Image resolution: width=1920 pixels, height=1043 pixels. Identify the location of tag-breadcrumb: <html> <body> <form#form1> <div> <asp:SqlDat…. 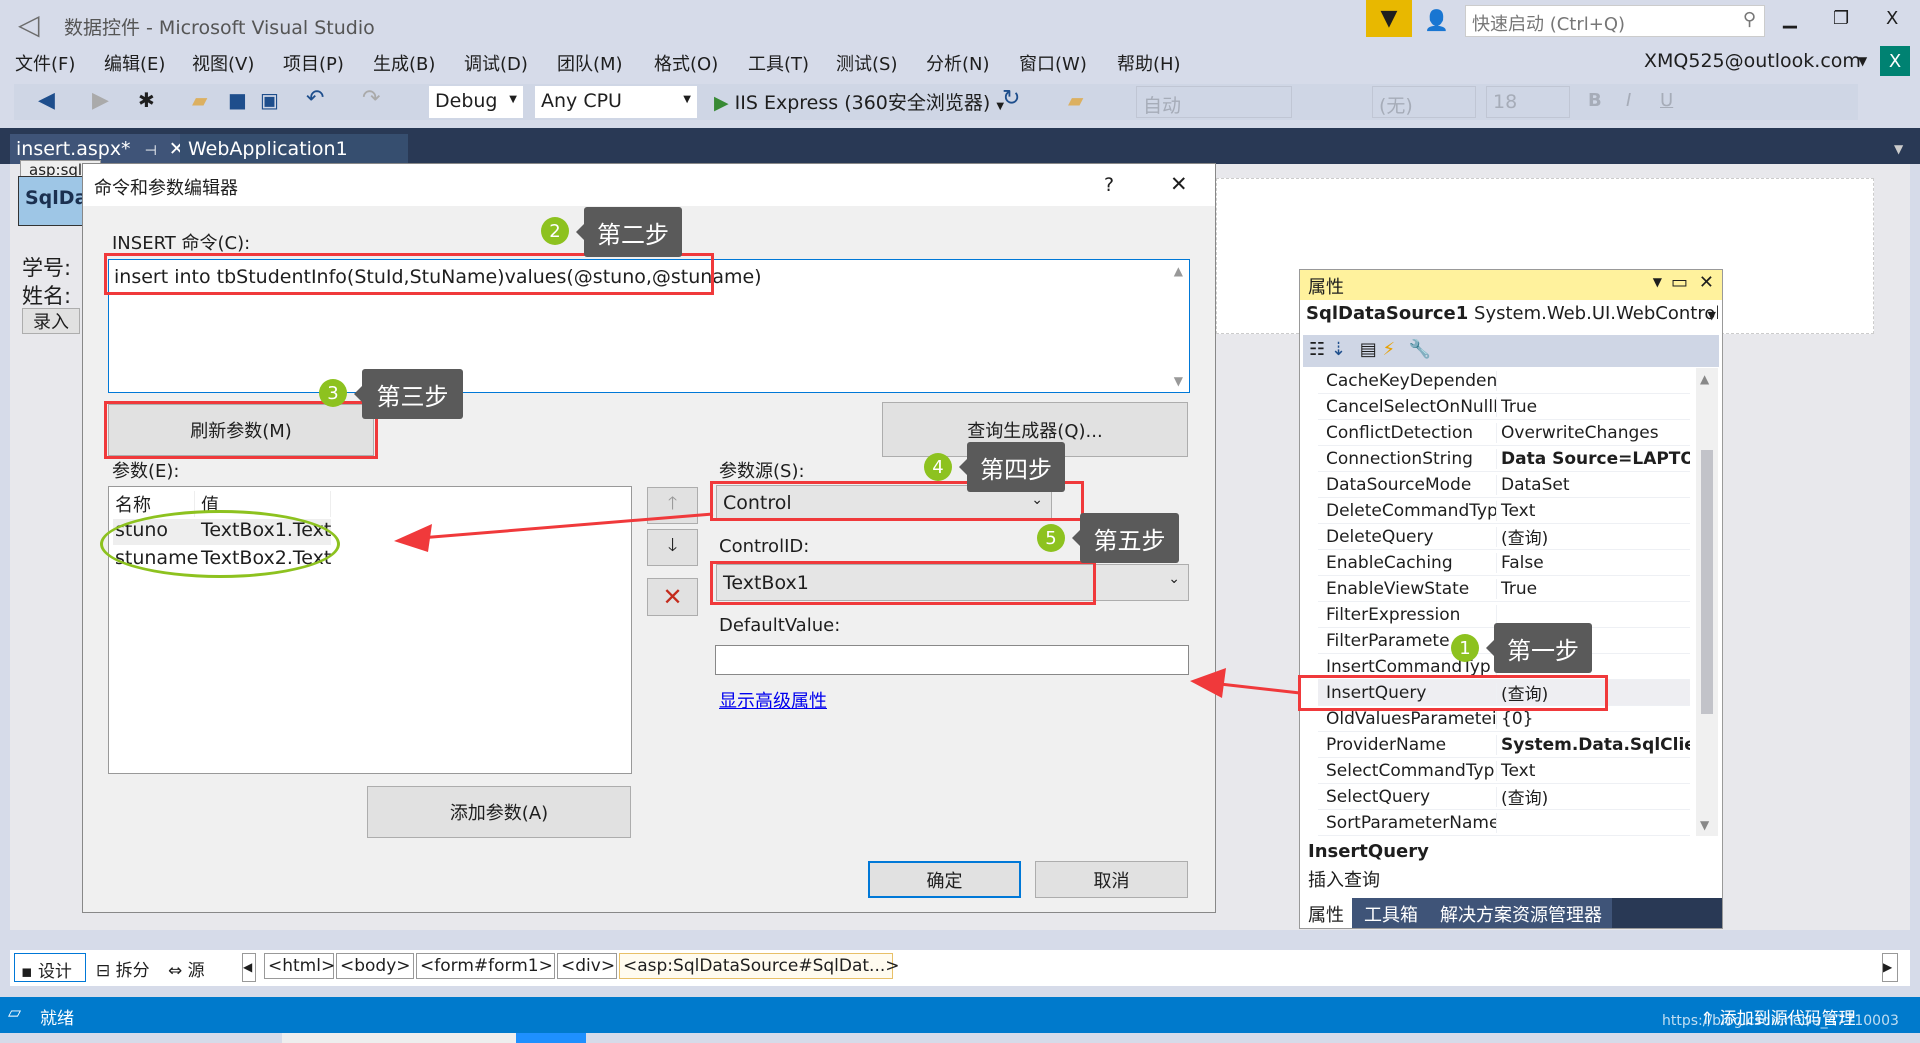
(960, 968).